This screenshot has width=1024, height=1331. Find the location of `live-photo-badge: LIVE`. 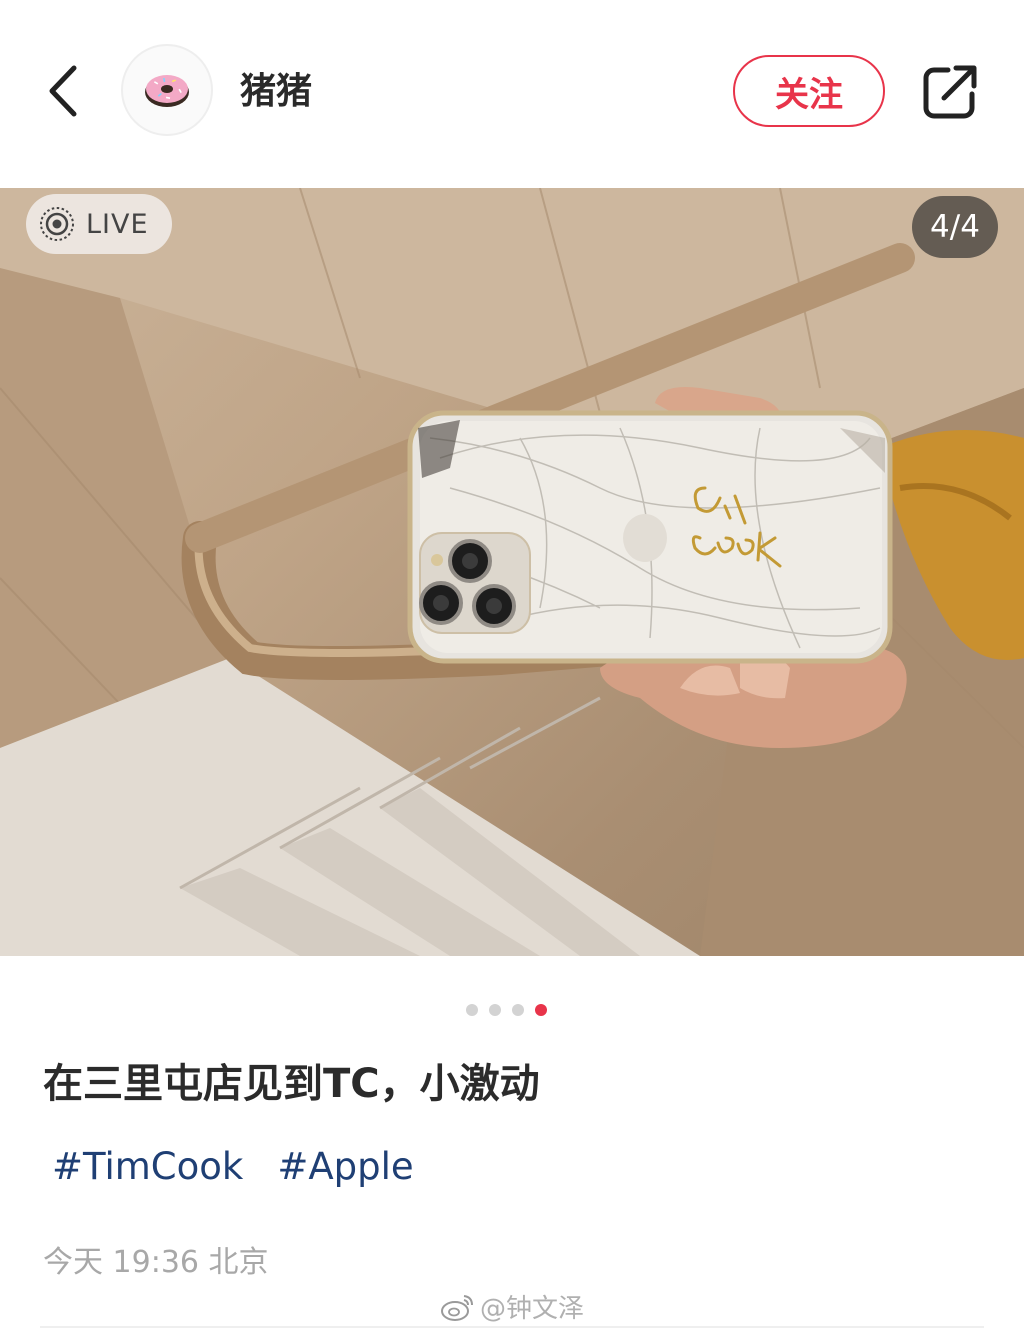

live-photo-badge: LIVE is located at coordinates (99, 224).